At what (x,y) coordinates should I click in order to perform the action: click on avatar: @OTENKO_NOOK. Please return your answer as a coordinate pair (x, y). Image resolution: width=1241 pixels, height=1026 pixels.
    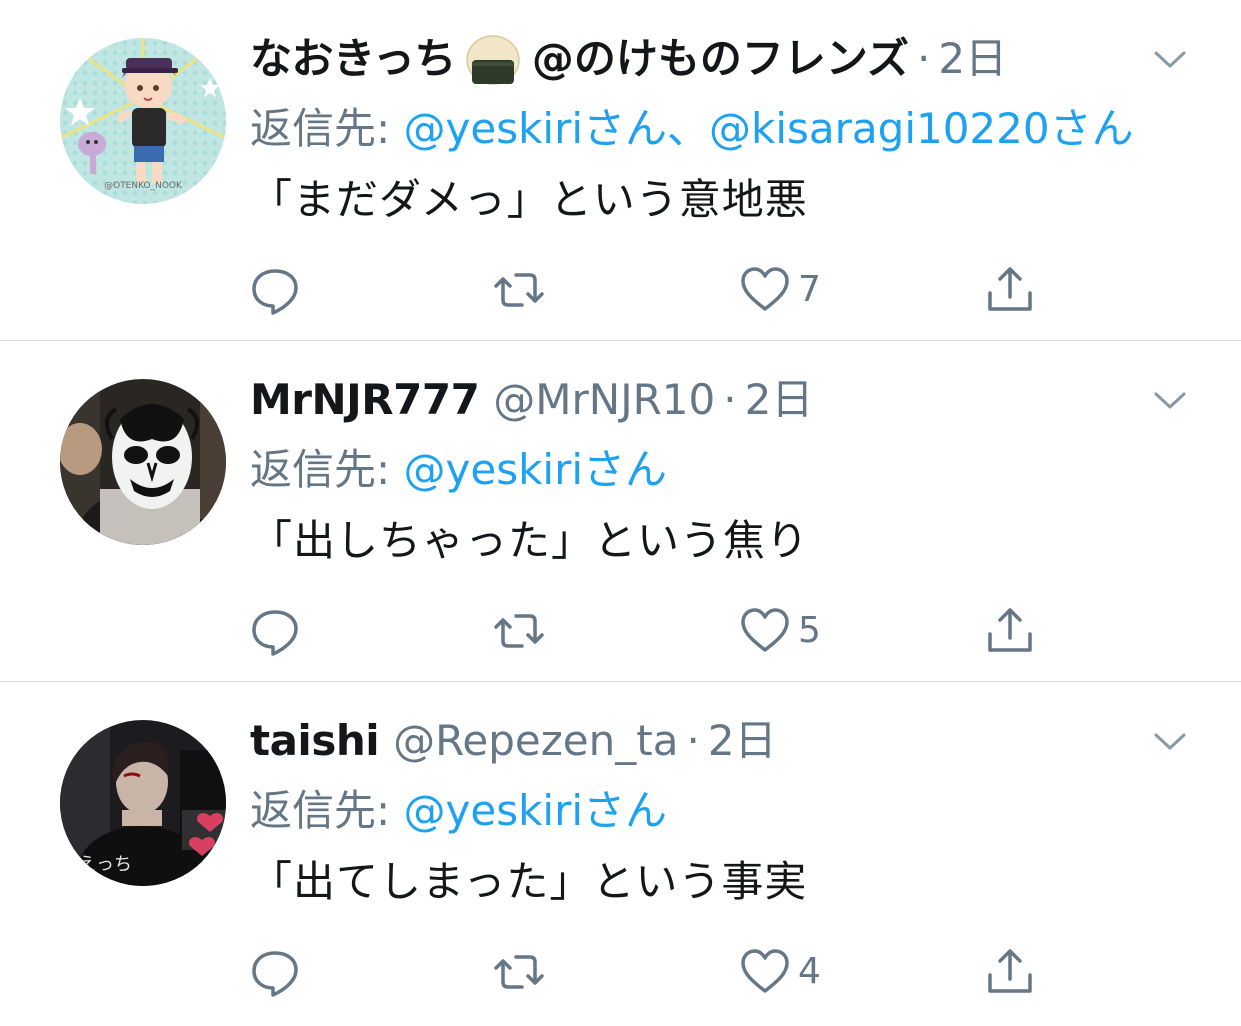
    Looking at the image, I should click on (143, 121).